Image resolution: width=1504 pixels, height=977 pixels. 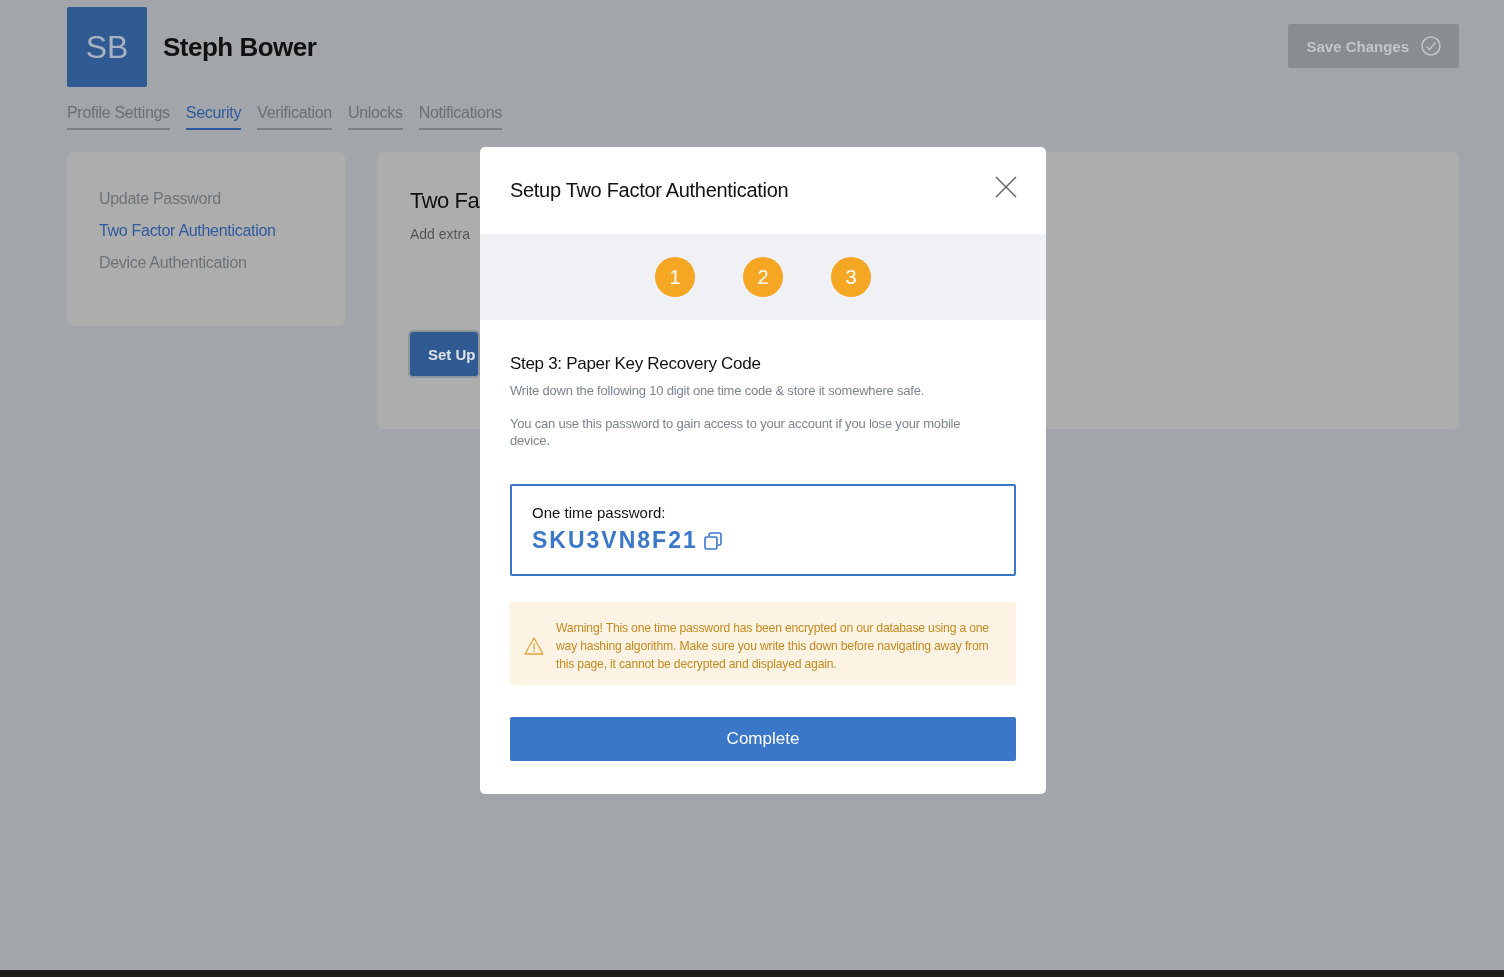 I want to click on instruction-text: Write down the following 10 digit one time code & store it somewhere safe., so click(x=718, y=390).